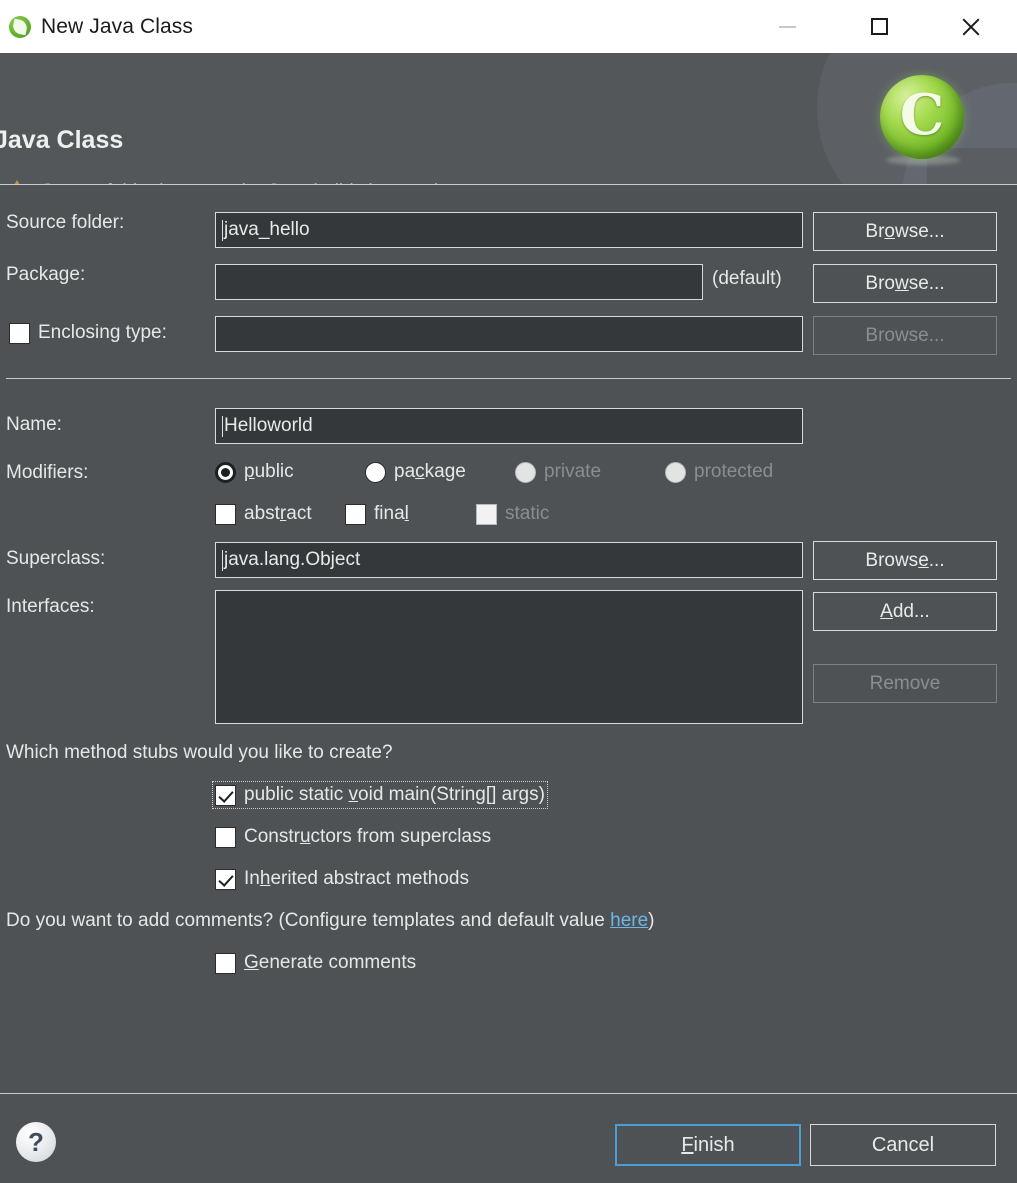 Image resolution: width=1017 pixels, height=1183 pixels. Describe the element at coordinates (268, 425) in the screenshot. I see `name-value: Helloworld` at that location.